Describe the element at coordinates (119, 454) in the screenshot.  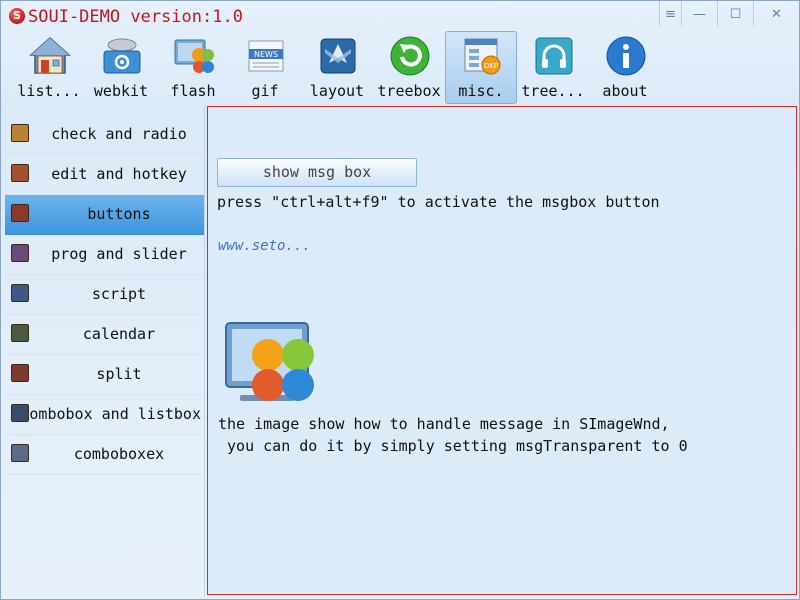
I see `sidebar-item-label: comboboxex` at that location.